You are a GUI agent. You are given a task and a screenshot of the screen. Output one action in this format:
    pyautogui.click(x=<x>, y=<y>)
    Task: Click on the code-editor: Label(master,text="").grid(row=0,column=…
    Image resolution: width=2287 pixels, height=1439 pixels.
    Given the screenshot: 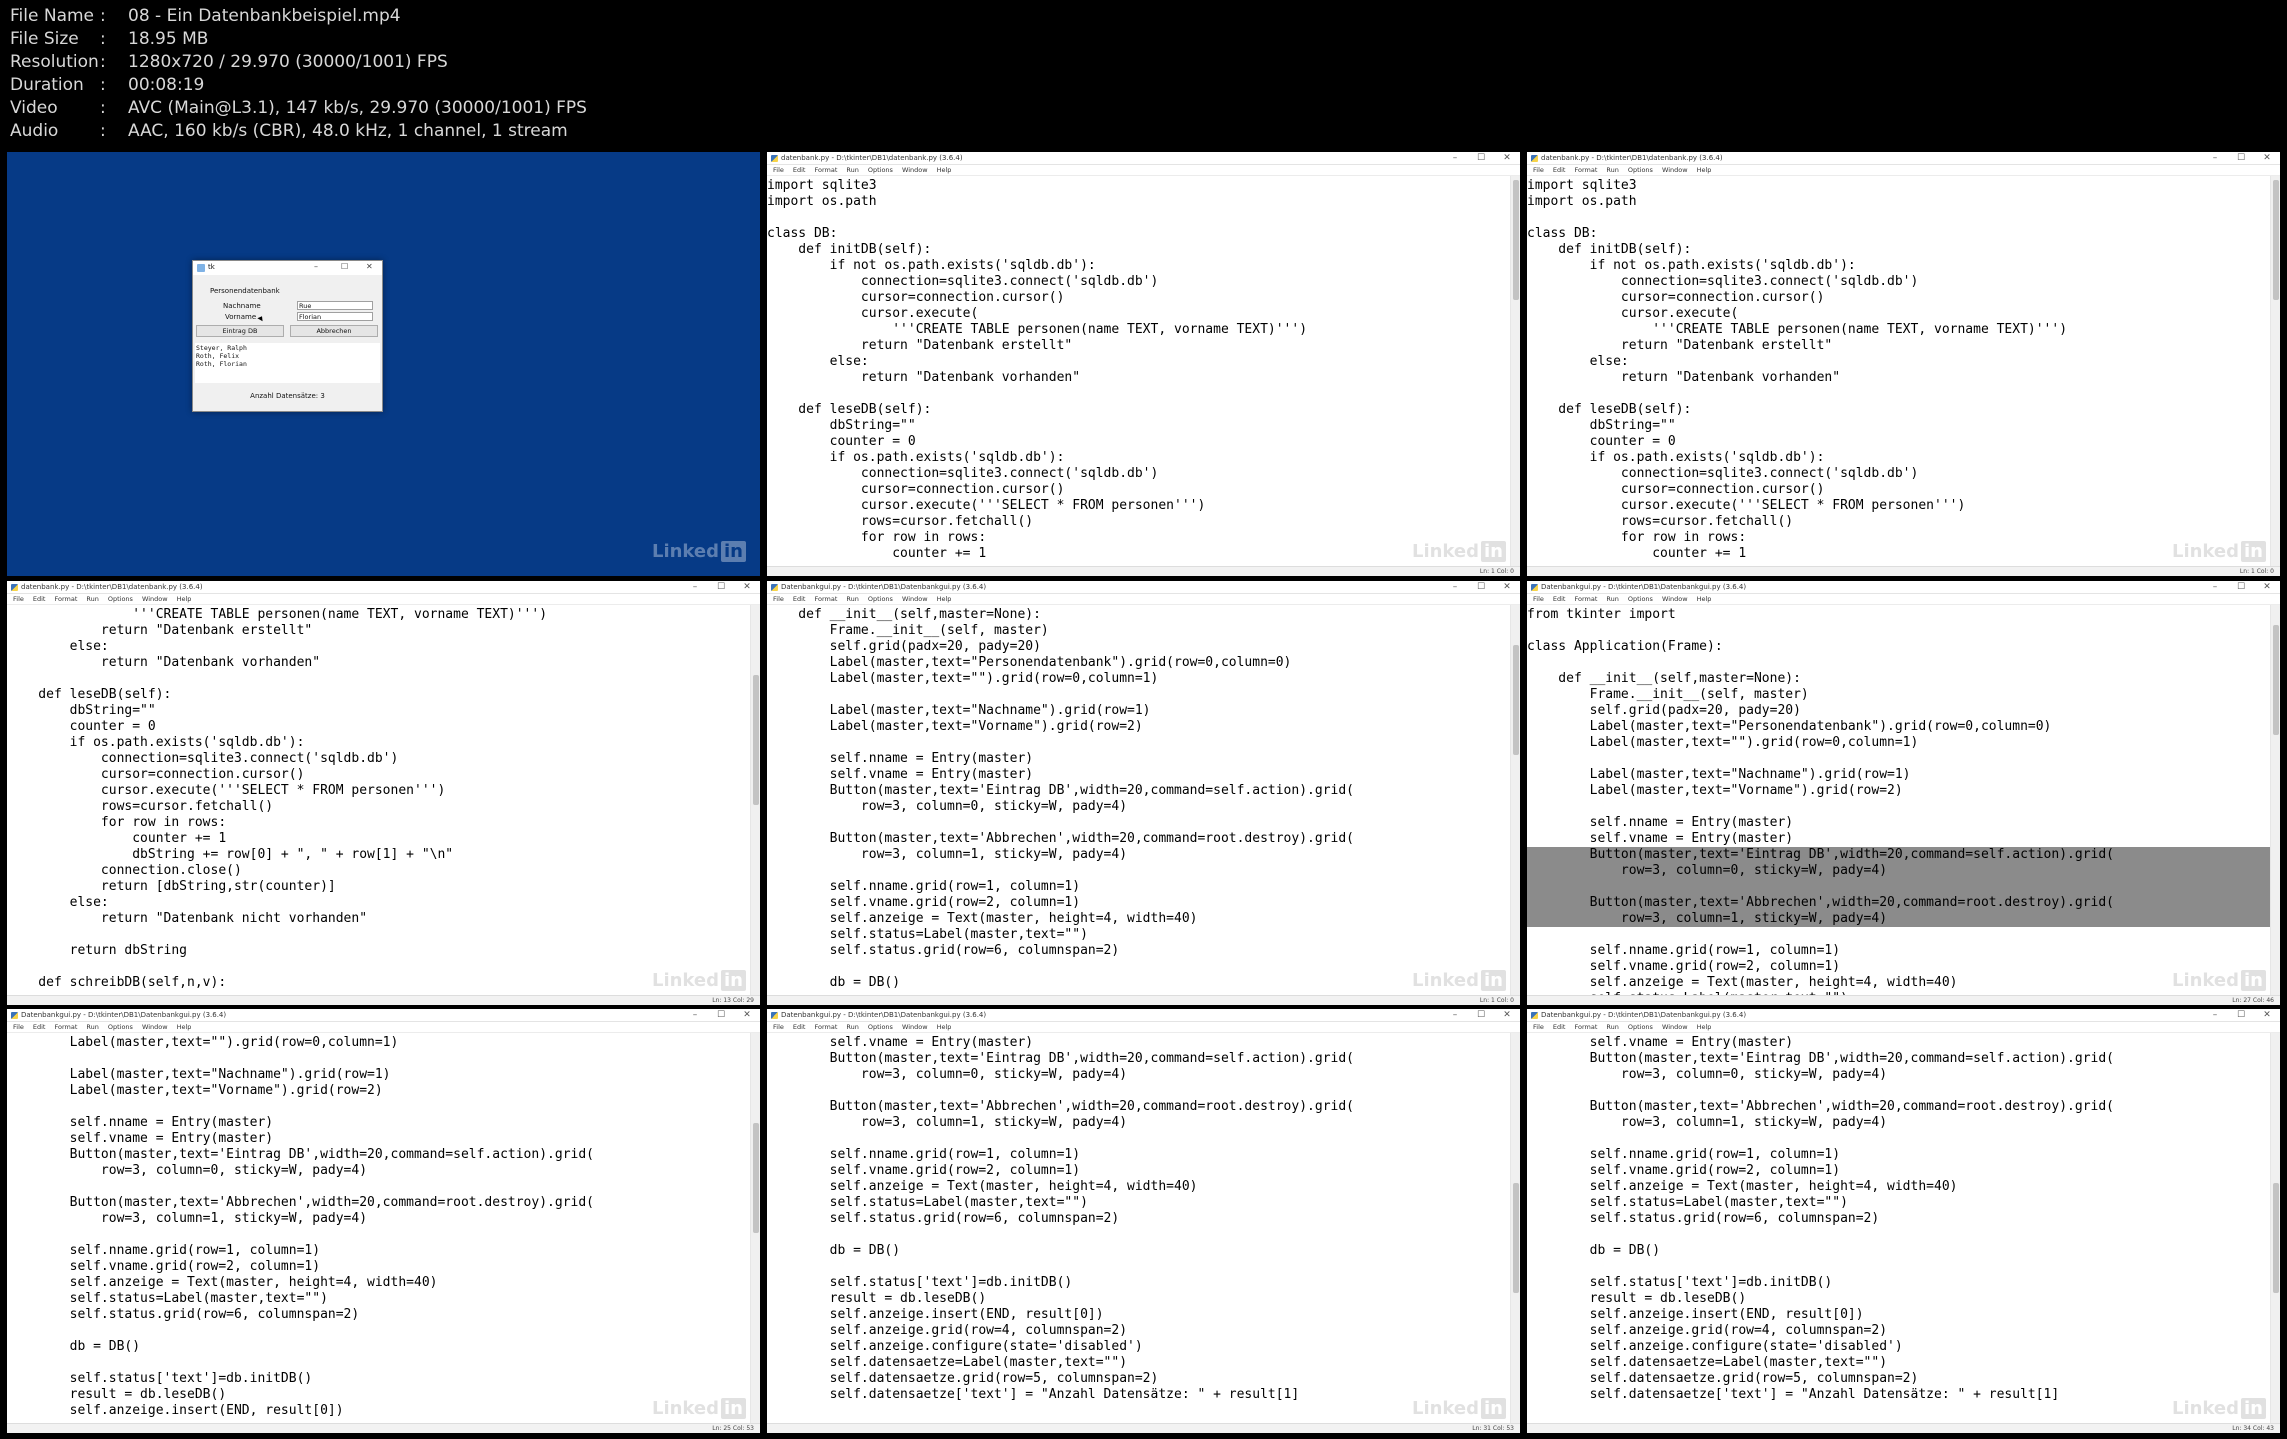 What is the action you would take?
    pyautogui.click(x=378, y=1228)
    